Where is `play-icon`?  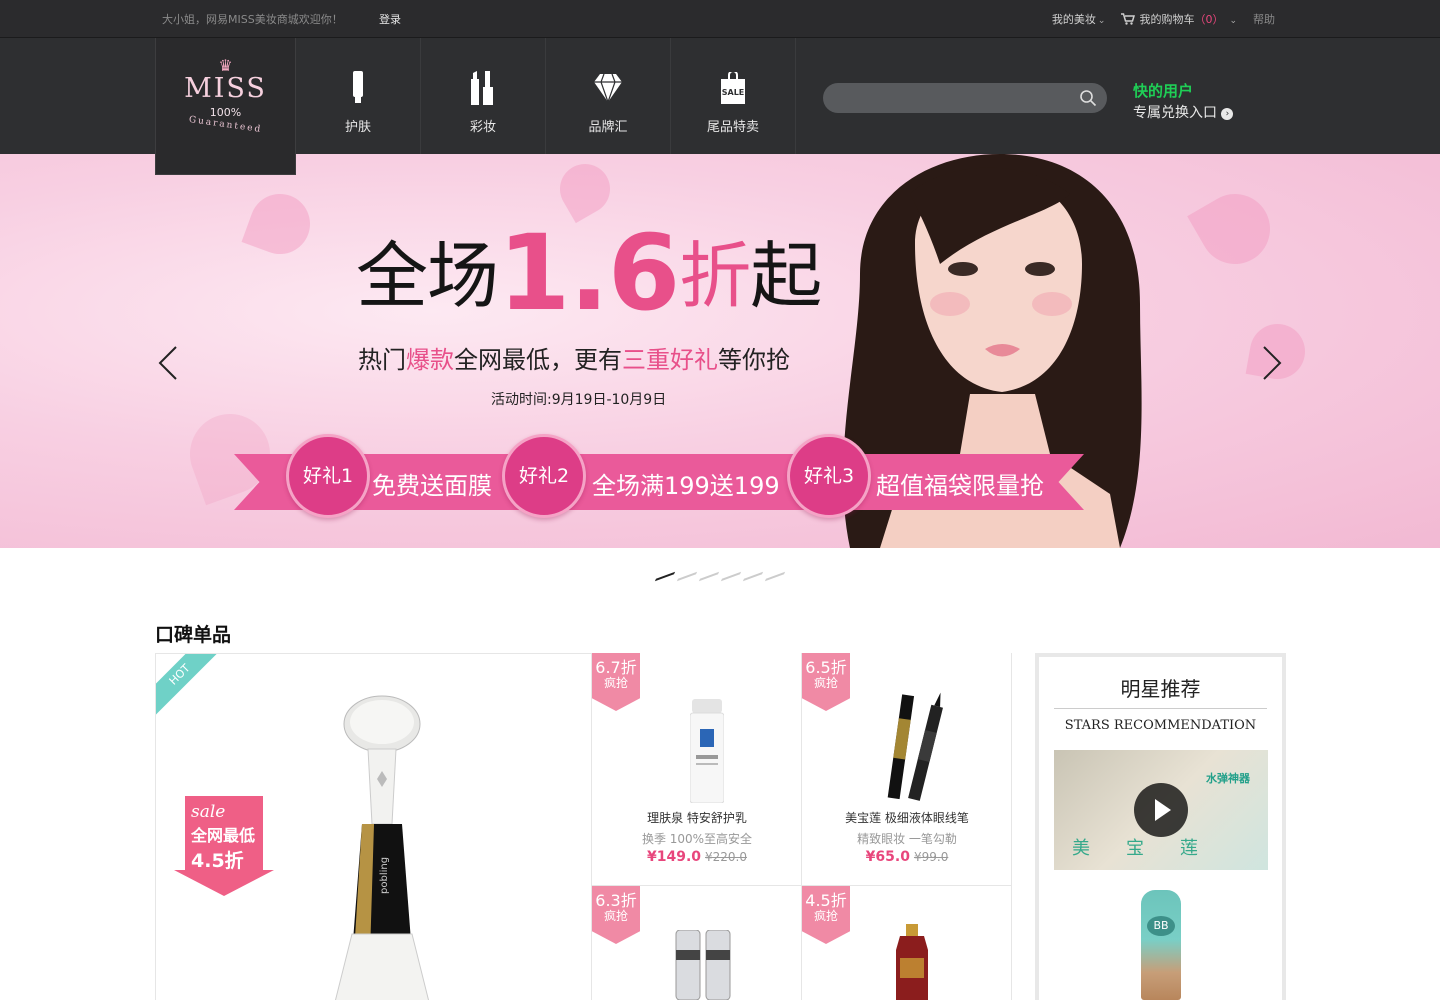
play-icon is located at coordinates (1161, 810).